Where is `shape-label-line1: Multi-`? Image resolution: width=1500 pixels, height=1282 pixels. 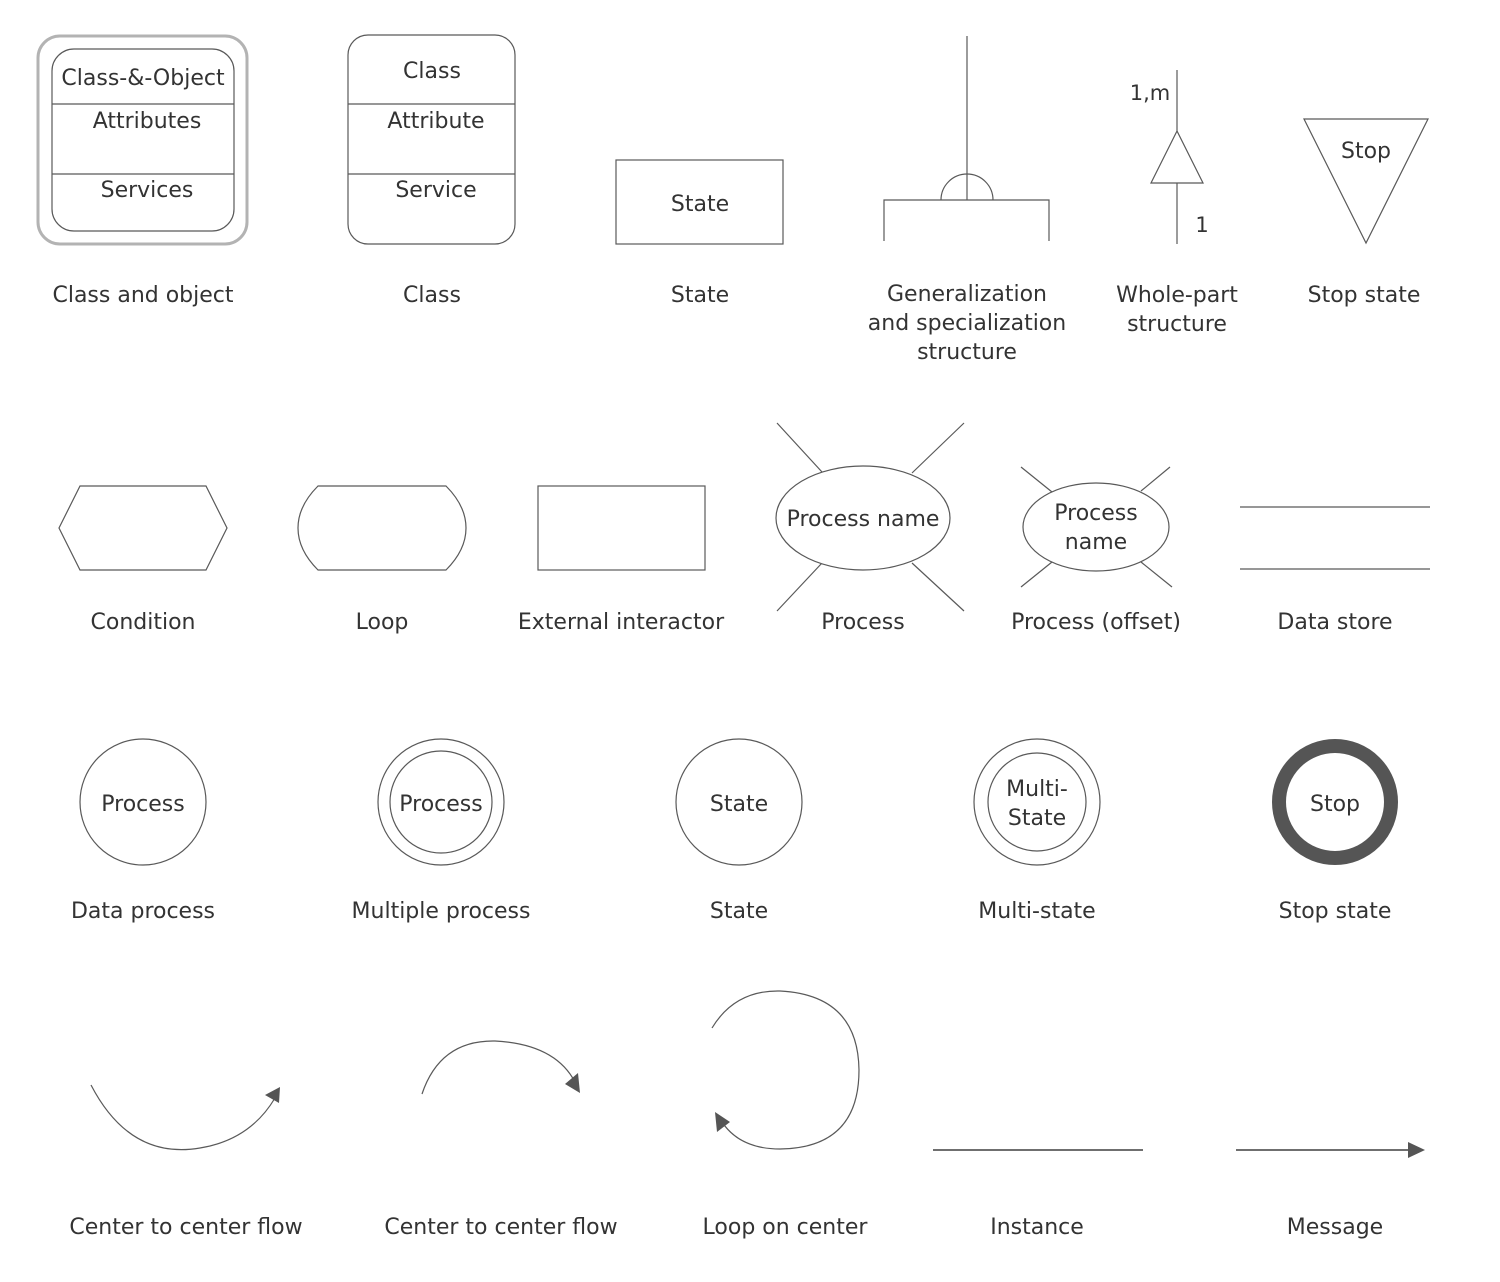 shape-label-line1: Multi- is located at coordinates (1037, 789).